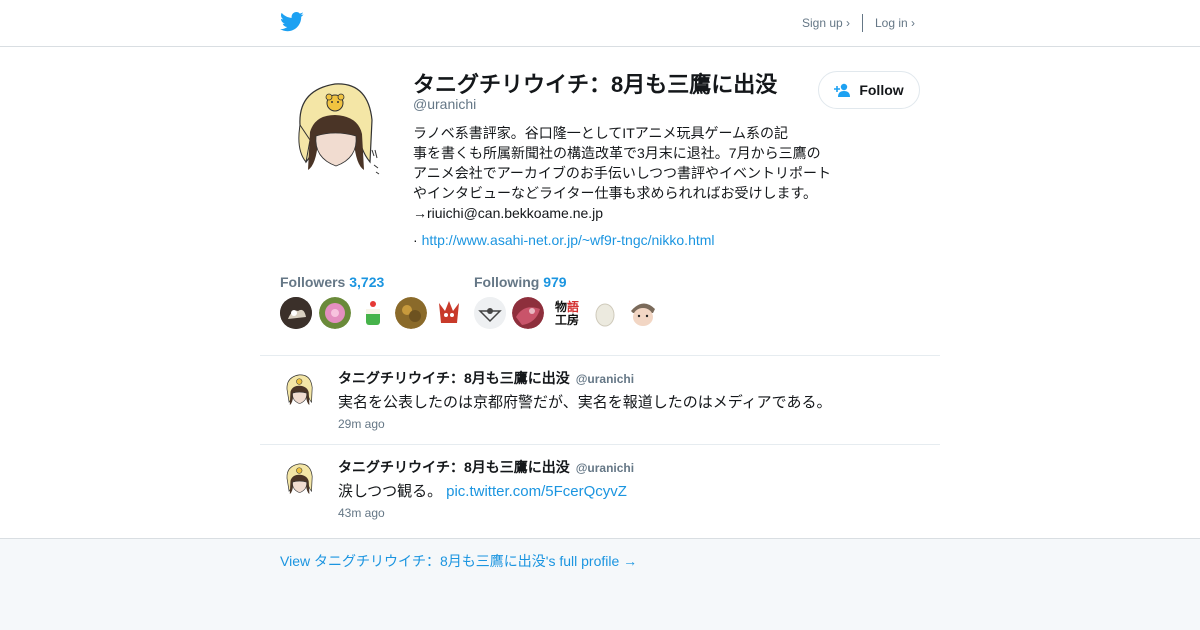 This screenshot has height=630, width=1200. Describe the element at coordinates (842, 90) in the screenshot. I see `add-person-icon` at that location.